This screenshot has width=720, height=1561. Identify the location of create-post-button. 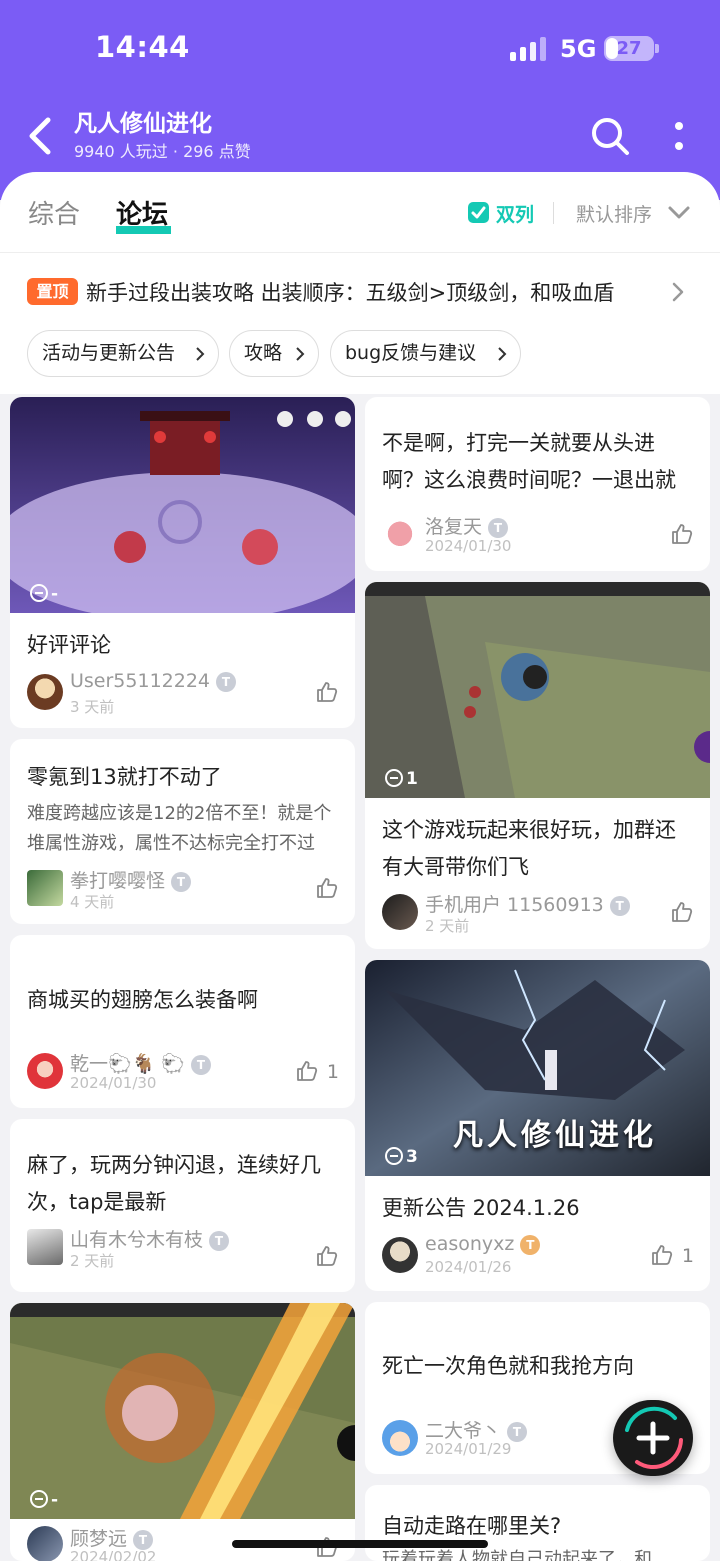
(653, 1438).